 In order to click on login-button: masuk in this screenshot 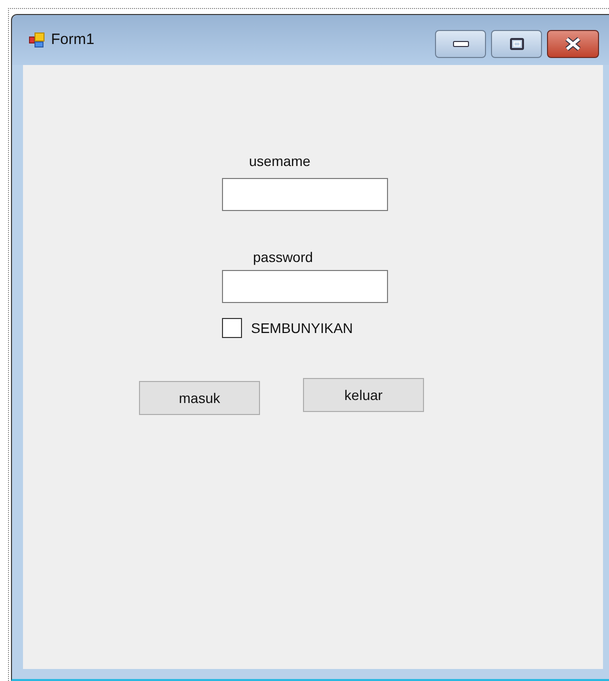, I will do `click(199, 398)`.